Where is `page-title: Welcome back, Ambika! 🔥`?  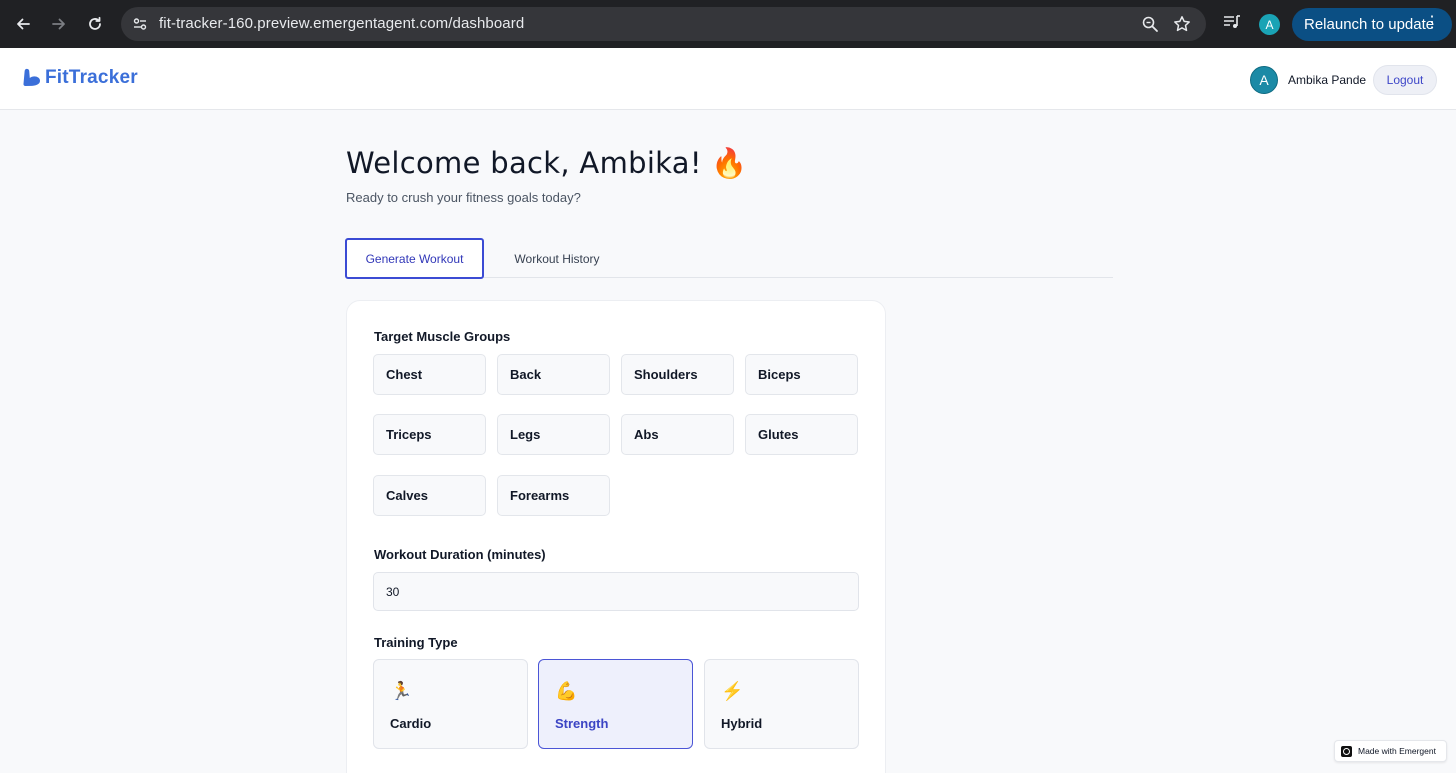
page-title: Welcome back, Ambika! 🔥 is located at coordinates (547, 163).